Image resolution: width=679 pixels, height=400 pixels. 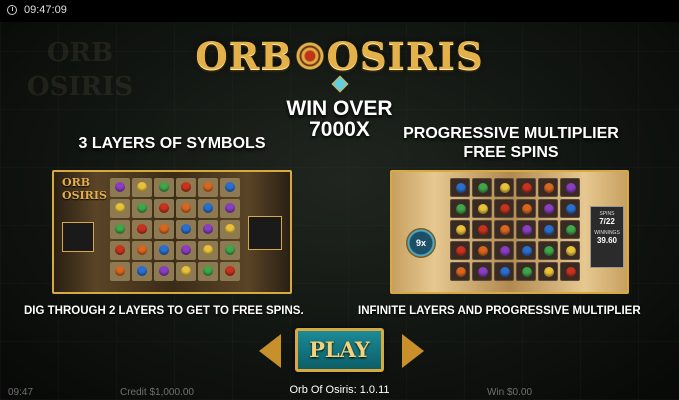 What do you see at coordinates (405, 56) in the screenshot?
I see `logo-word-osiris: OSIRIS` at bounding box center [405, 56].